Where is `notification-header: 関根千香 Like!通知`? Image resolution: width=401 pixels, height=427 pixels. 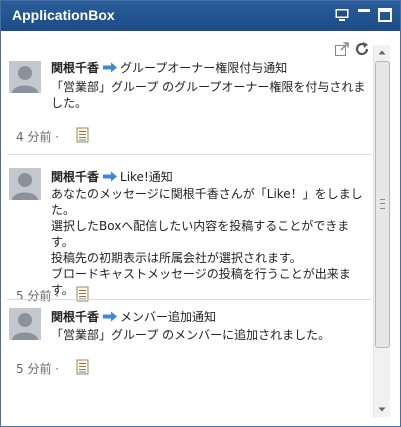
notification-header: 関根千香 Like!通知 is located at coordinates (112, 176).